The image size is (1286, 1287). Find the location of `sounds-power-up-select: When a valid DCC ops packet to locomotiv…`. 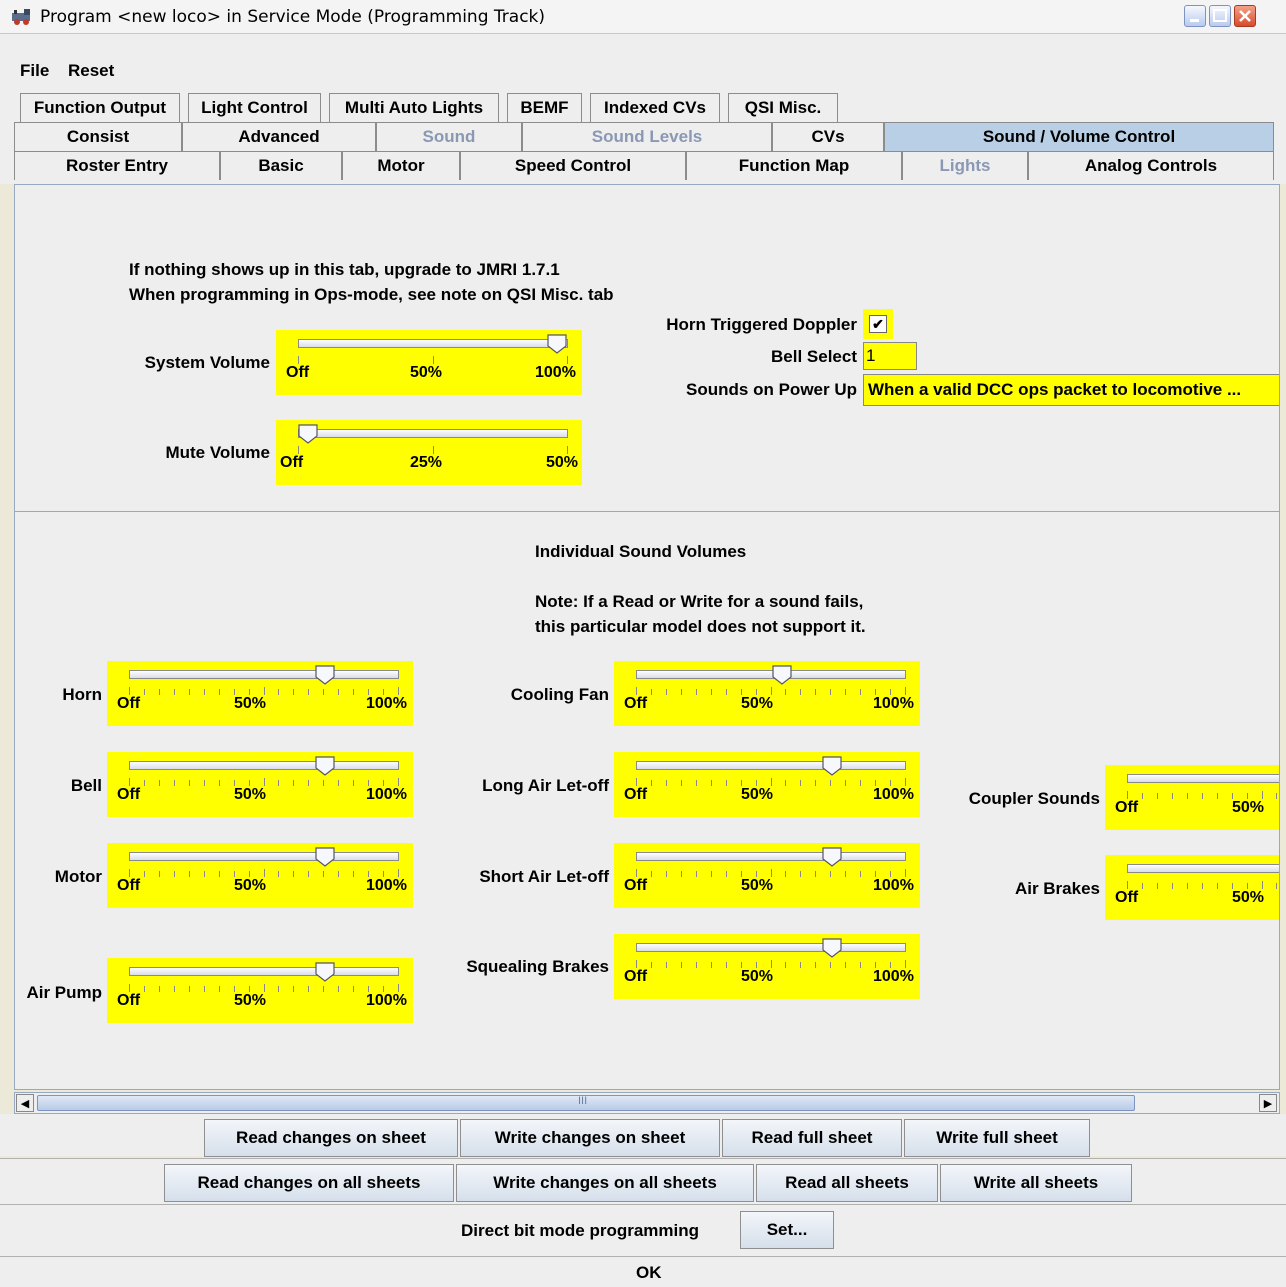

sounds-power-up-select: When a valid DCC ops packet to locomotiv… is located at coordinates (1071, 390).